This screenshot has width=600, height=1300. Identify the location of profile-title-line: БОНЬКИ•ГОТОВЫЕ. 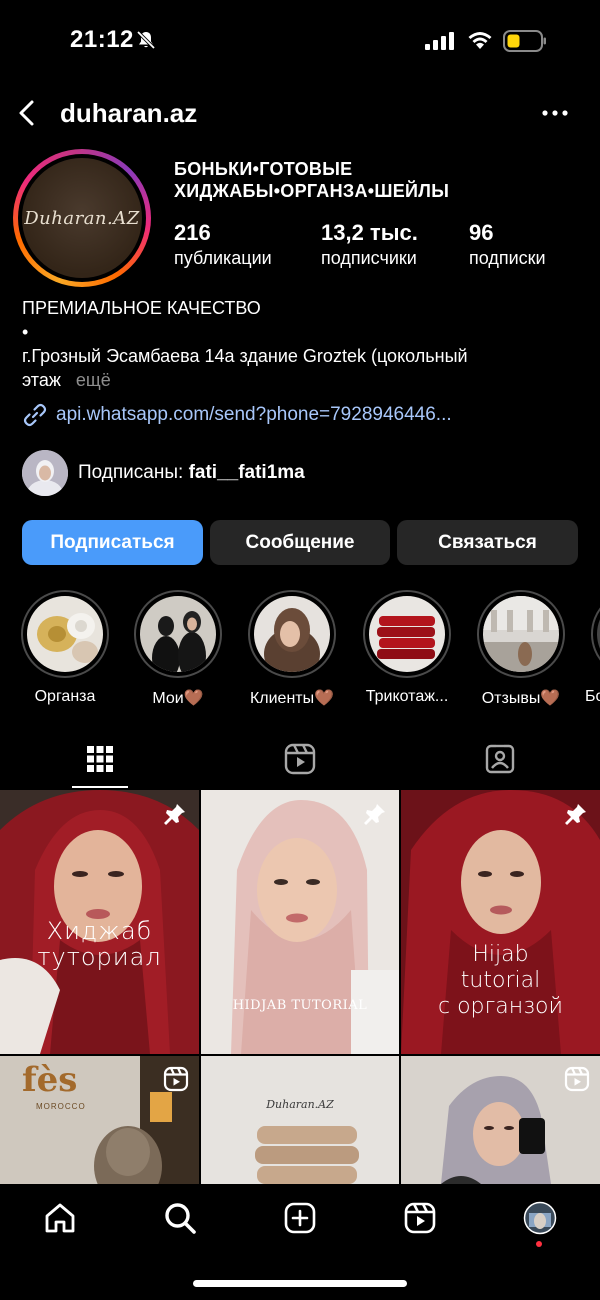
(263, 169).